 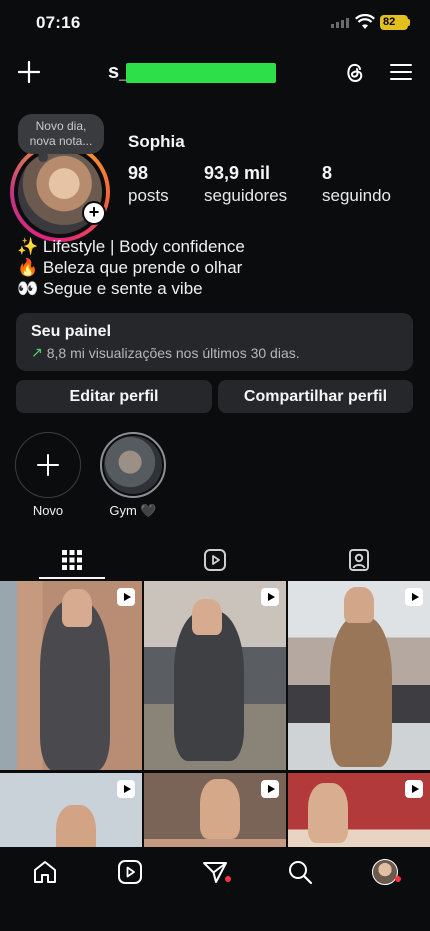 I want to click on signal-icon, so click(x=340, y=23).